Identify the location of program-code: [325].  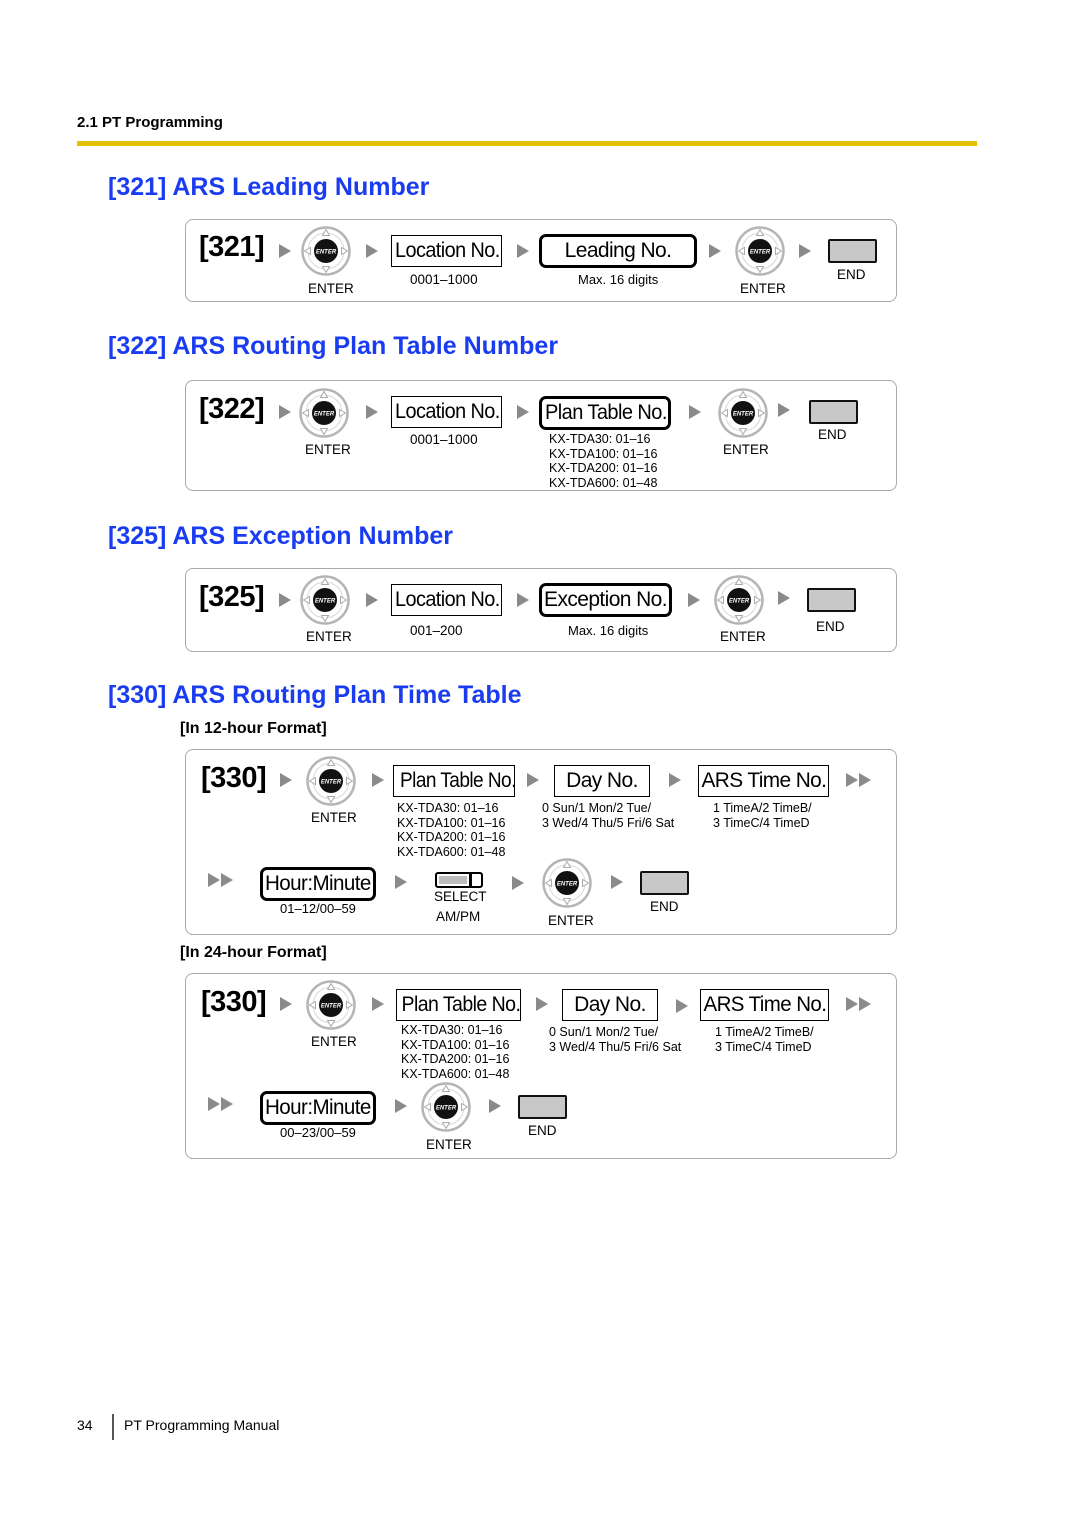
(232, 597).